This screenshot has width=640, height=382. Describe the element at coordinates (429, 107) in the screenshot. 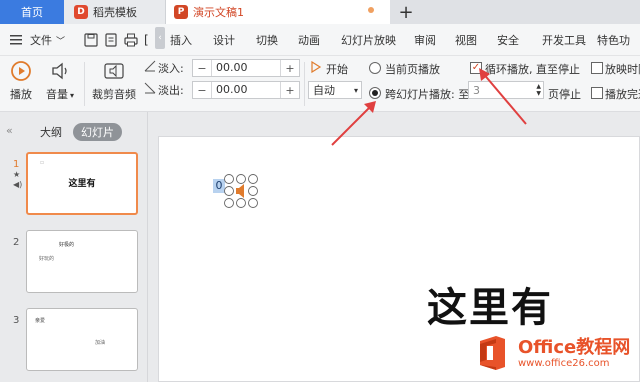

I see `annotation-arrows` at that location.